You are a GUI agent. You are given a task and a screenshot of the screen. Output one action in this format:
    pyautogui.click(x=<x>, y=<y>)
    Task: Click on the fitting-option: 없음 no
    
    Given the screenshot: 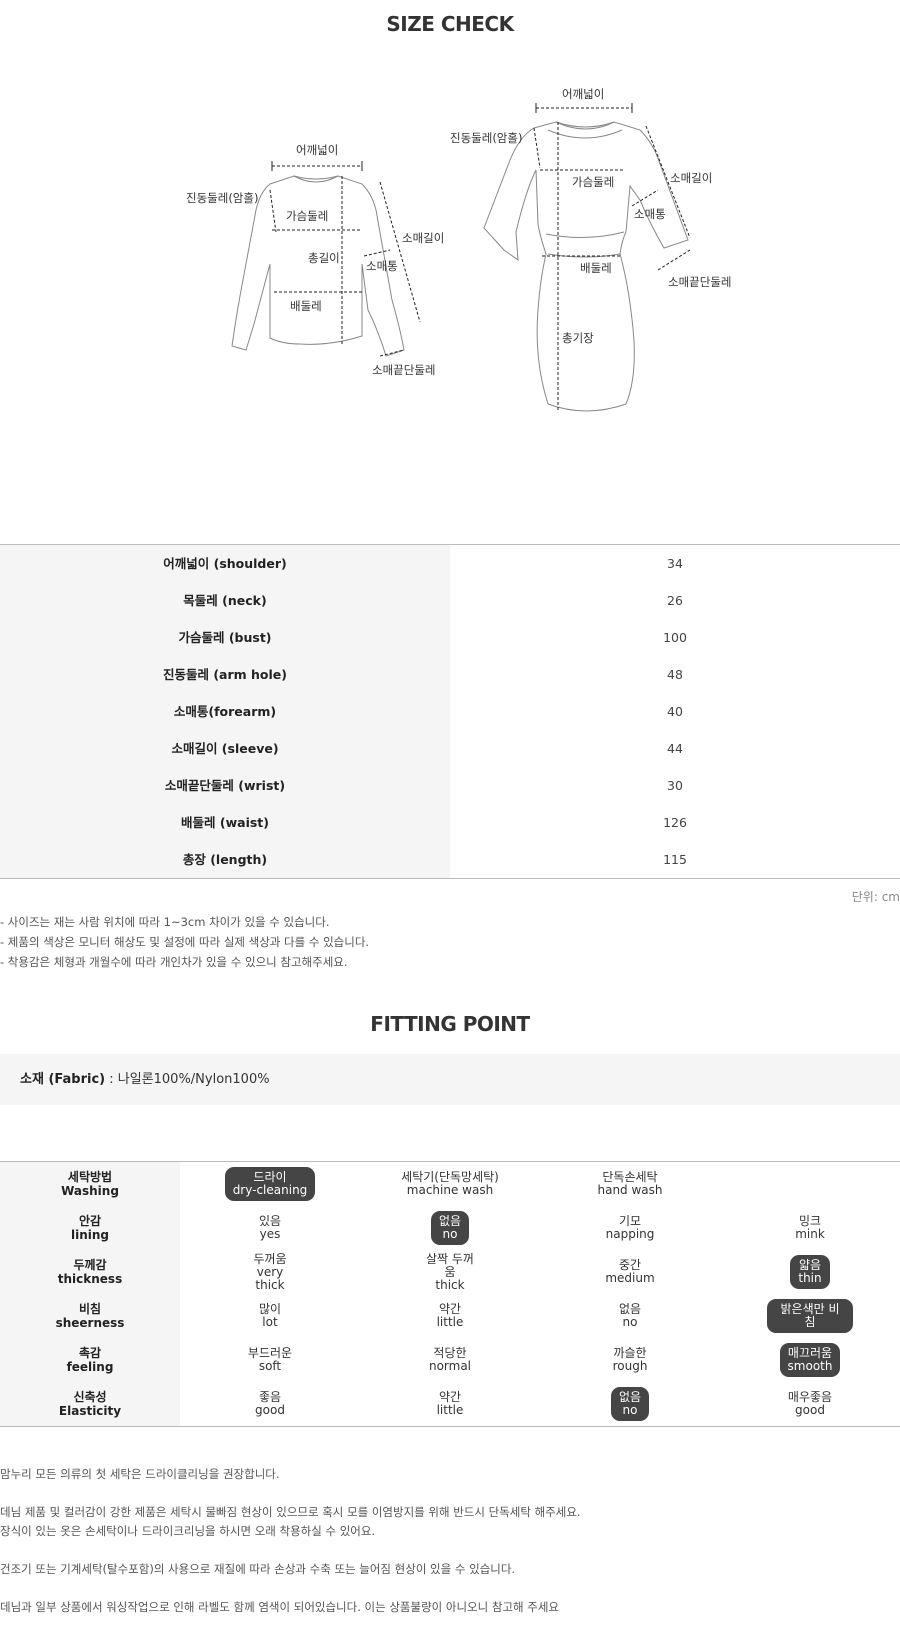 What is the action you would take?
    pyautogui.click(x=630, y=1316)
    